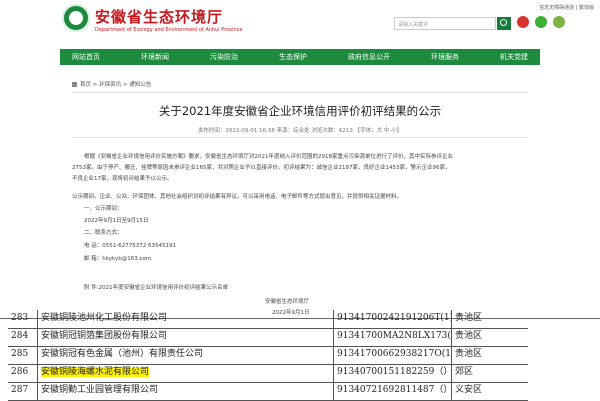 This screenshot has height=401, width=600. Describe the element at coordinates (566, 7) in the screenshot. I see `top-links: 信息无障碍通道 | 繁体版` at that location.